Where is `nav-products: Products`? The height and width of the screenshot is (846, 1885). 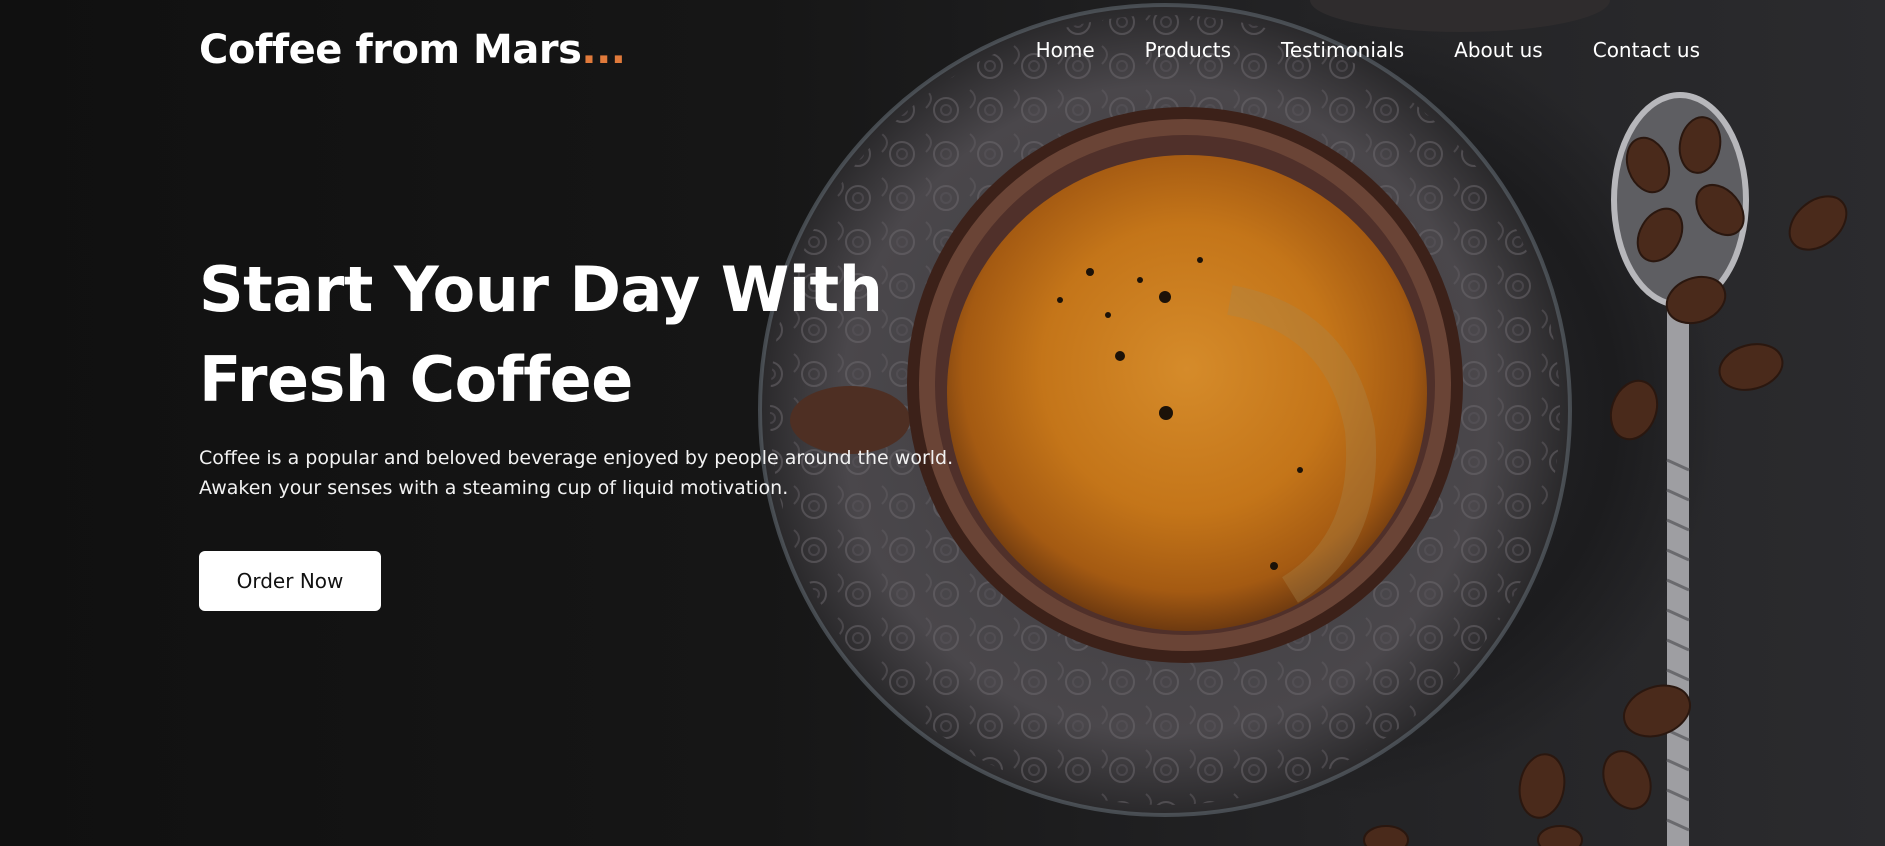 nav-products: Products is located at coordinates (1188, 50).